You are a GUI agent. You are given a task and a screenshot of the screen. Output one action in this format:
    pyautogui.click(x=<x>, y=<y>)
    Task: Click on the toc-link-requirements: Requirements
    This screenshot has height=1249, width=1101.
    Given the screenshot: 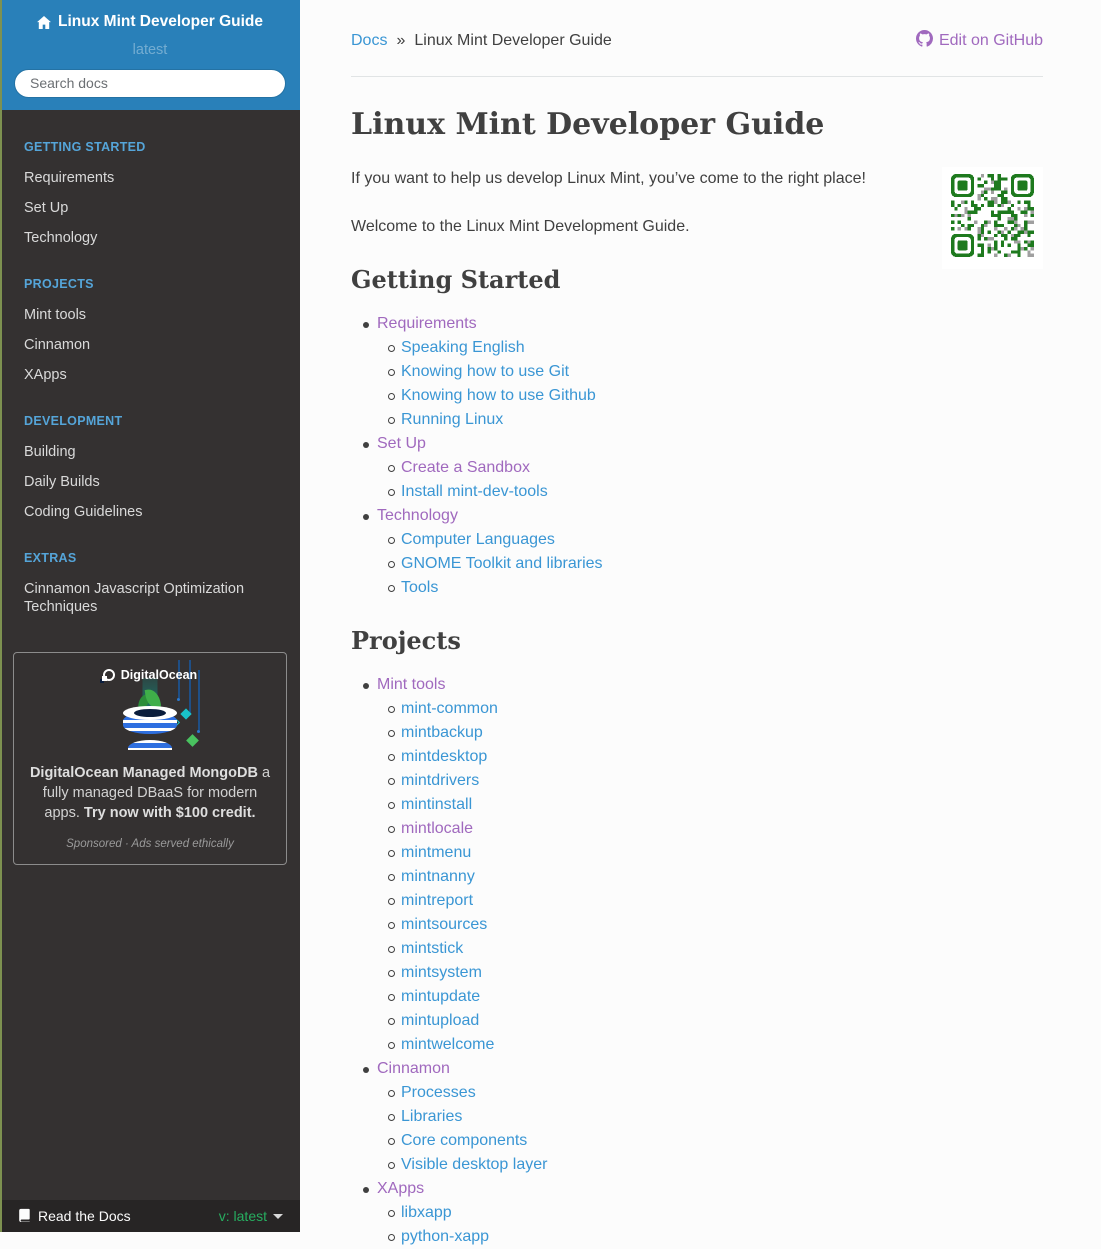 What is the action you would take?
    pyautogui.click(x=427, y=323)
    